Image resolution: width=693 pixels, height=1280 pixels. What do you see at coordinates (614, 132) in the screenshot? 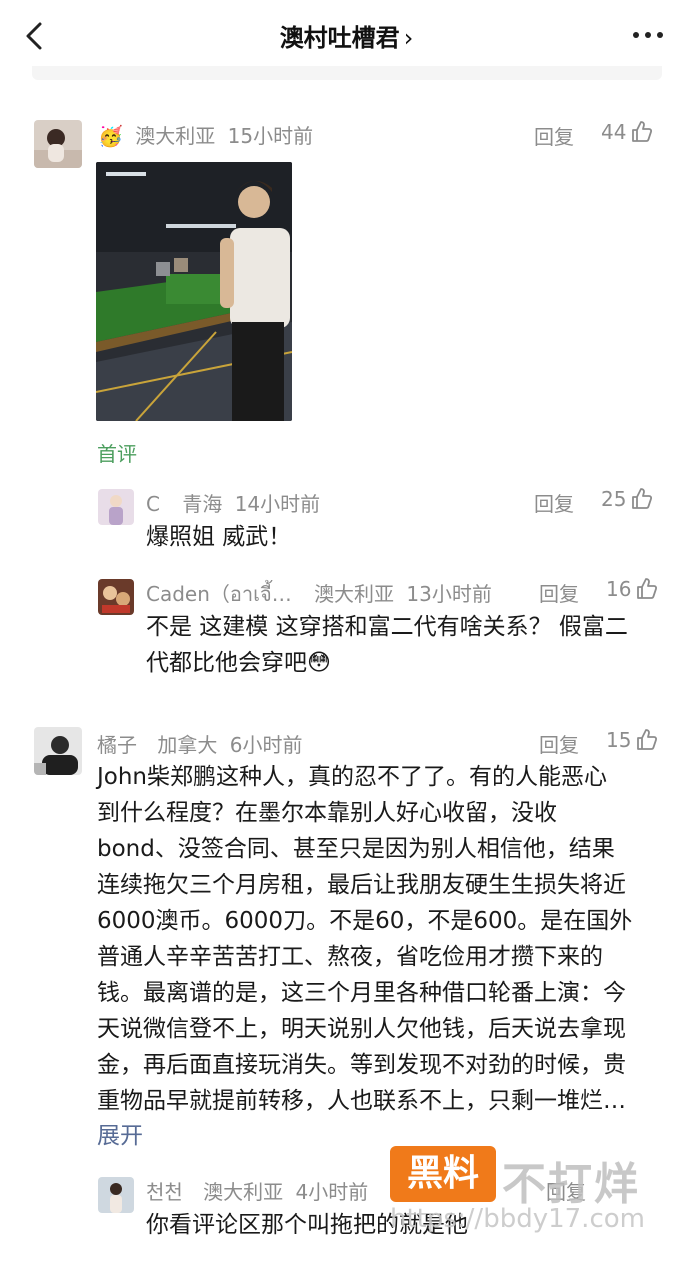
I see `like-count: 44` at bounding box center [614, 132].